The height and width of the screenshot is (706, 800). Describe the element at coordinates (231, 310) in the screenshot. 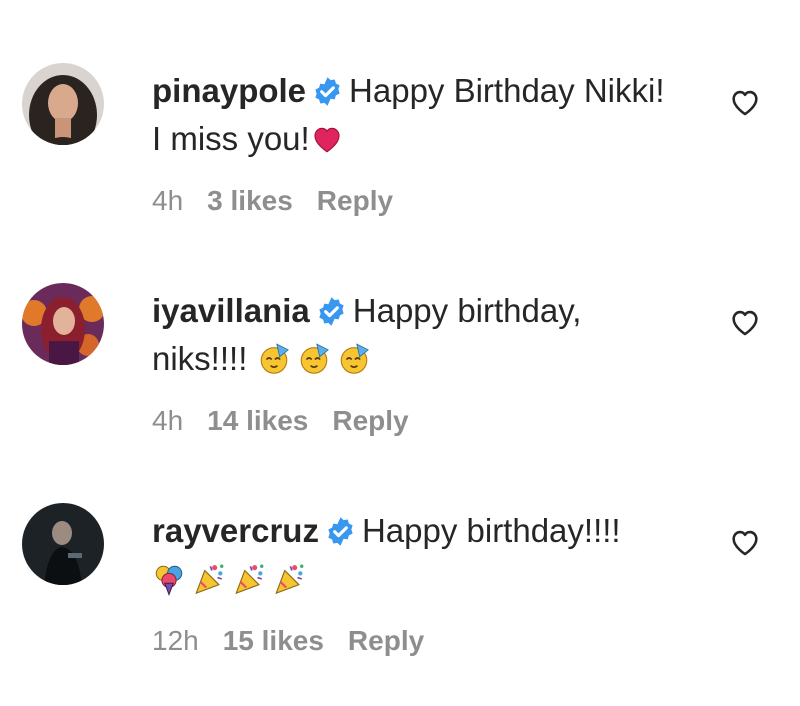

I see `username: iyavillania` at that location.